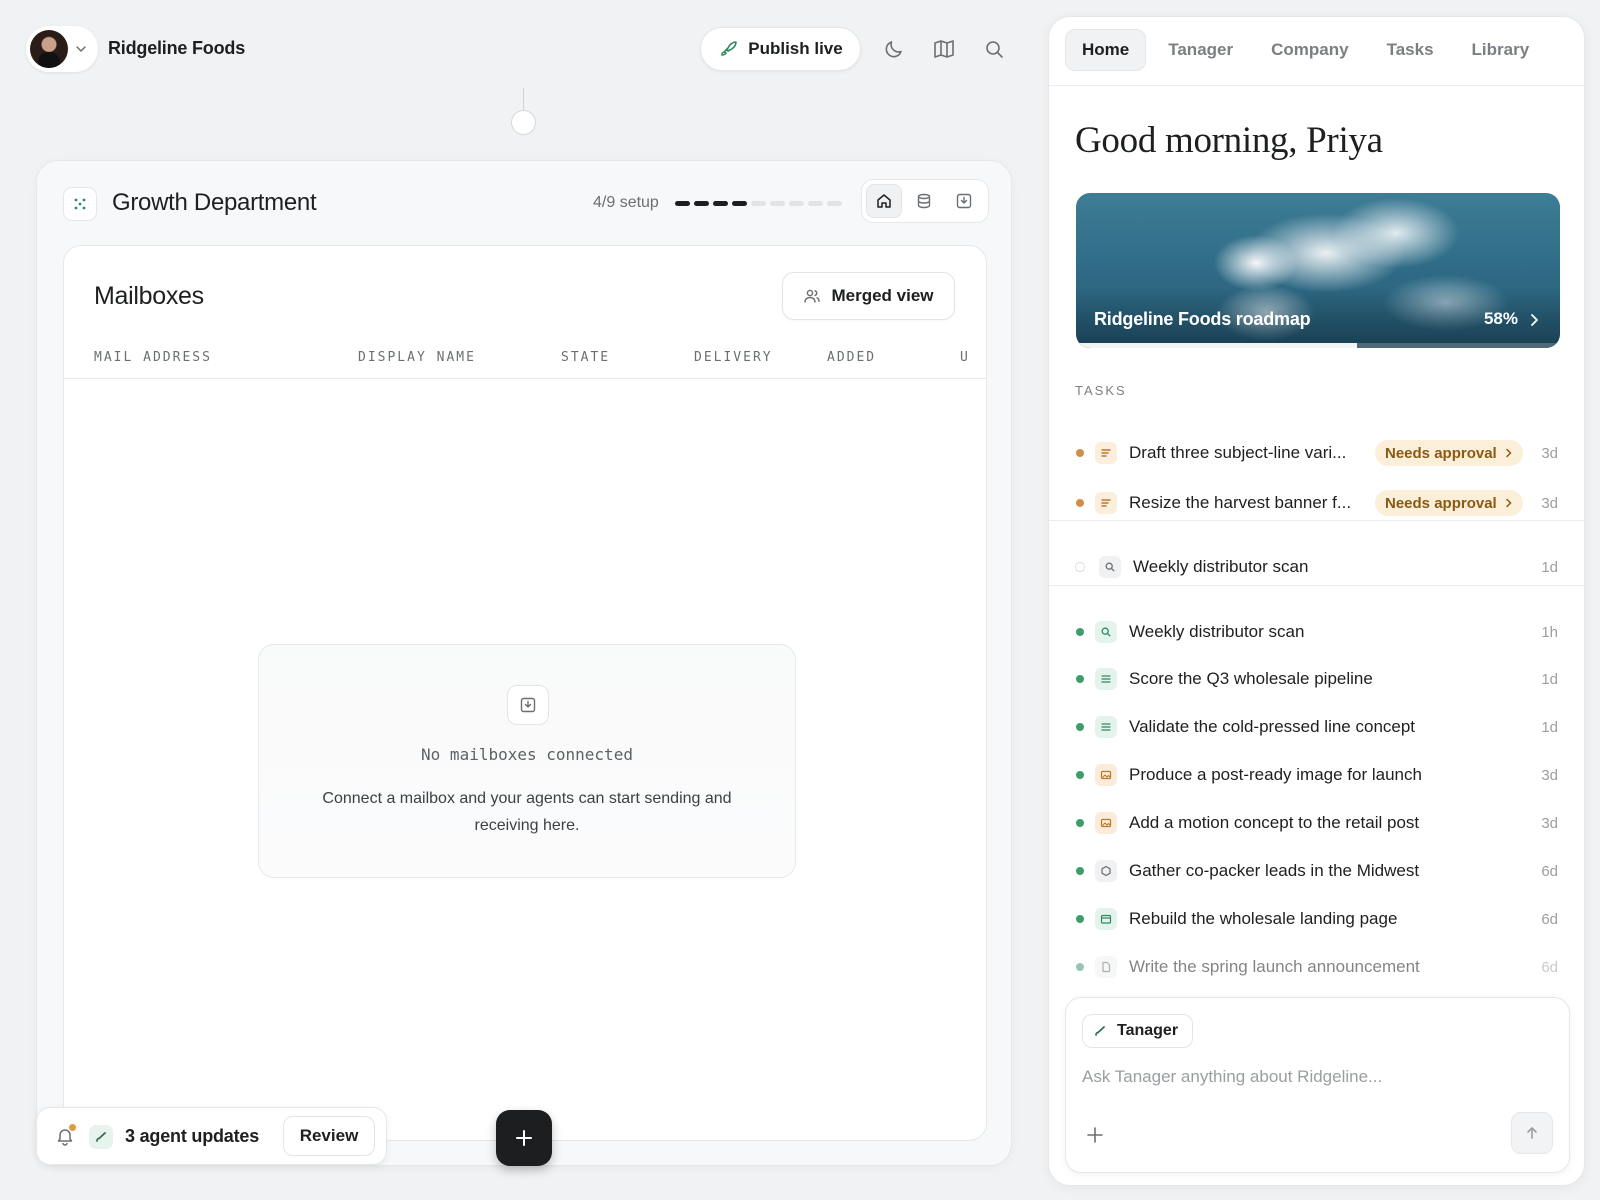  What do you see at coordinates (1274, 870) in the screenshot?
I see `task-title: Gather co-packer leads in the Midwest` at bounding box center [1274, 870].